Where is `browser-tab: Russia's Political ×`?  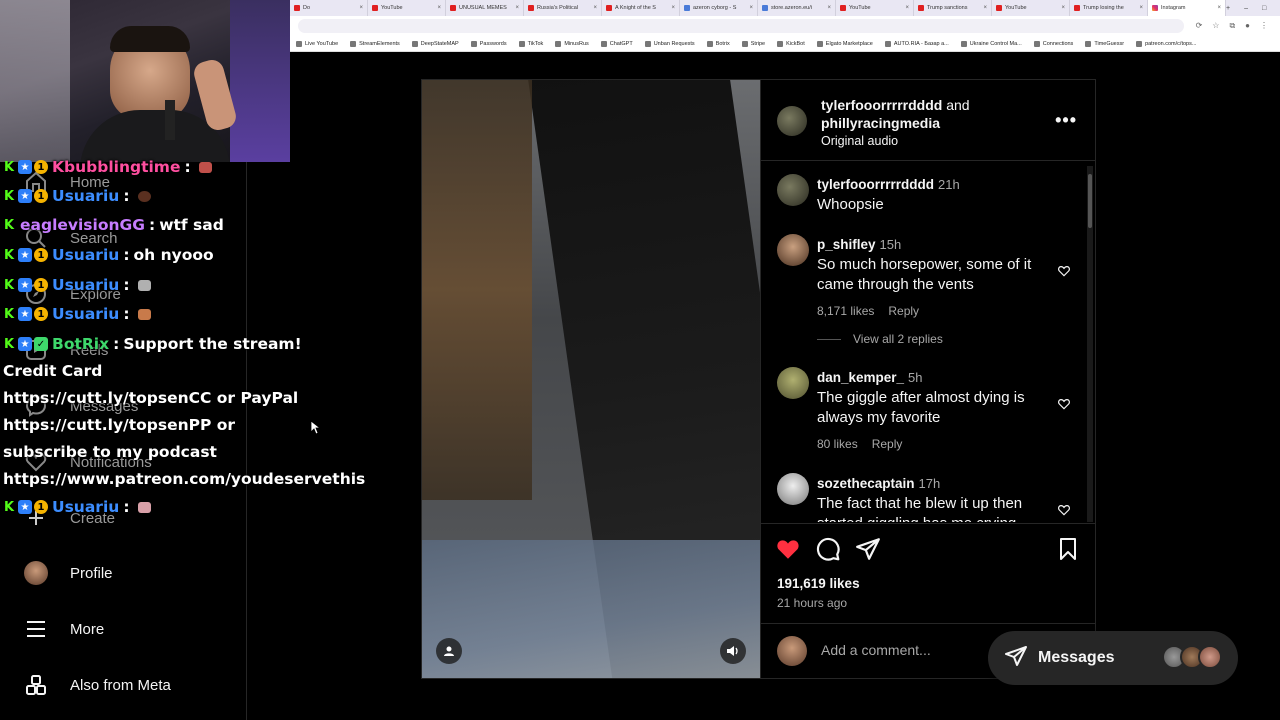
browser-tab: Russia's Political × is located at coordinates (563, 8).